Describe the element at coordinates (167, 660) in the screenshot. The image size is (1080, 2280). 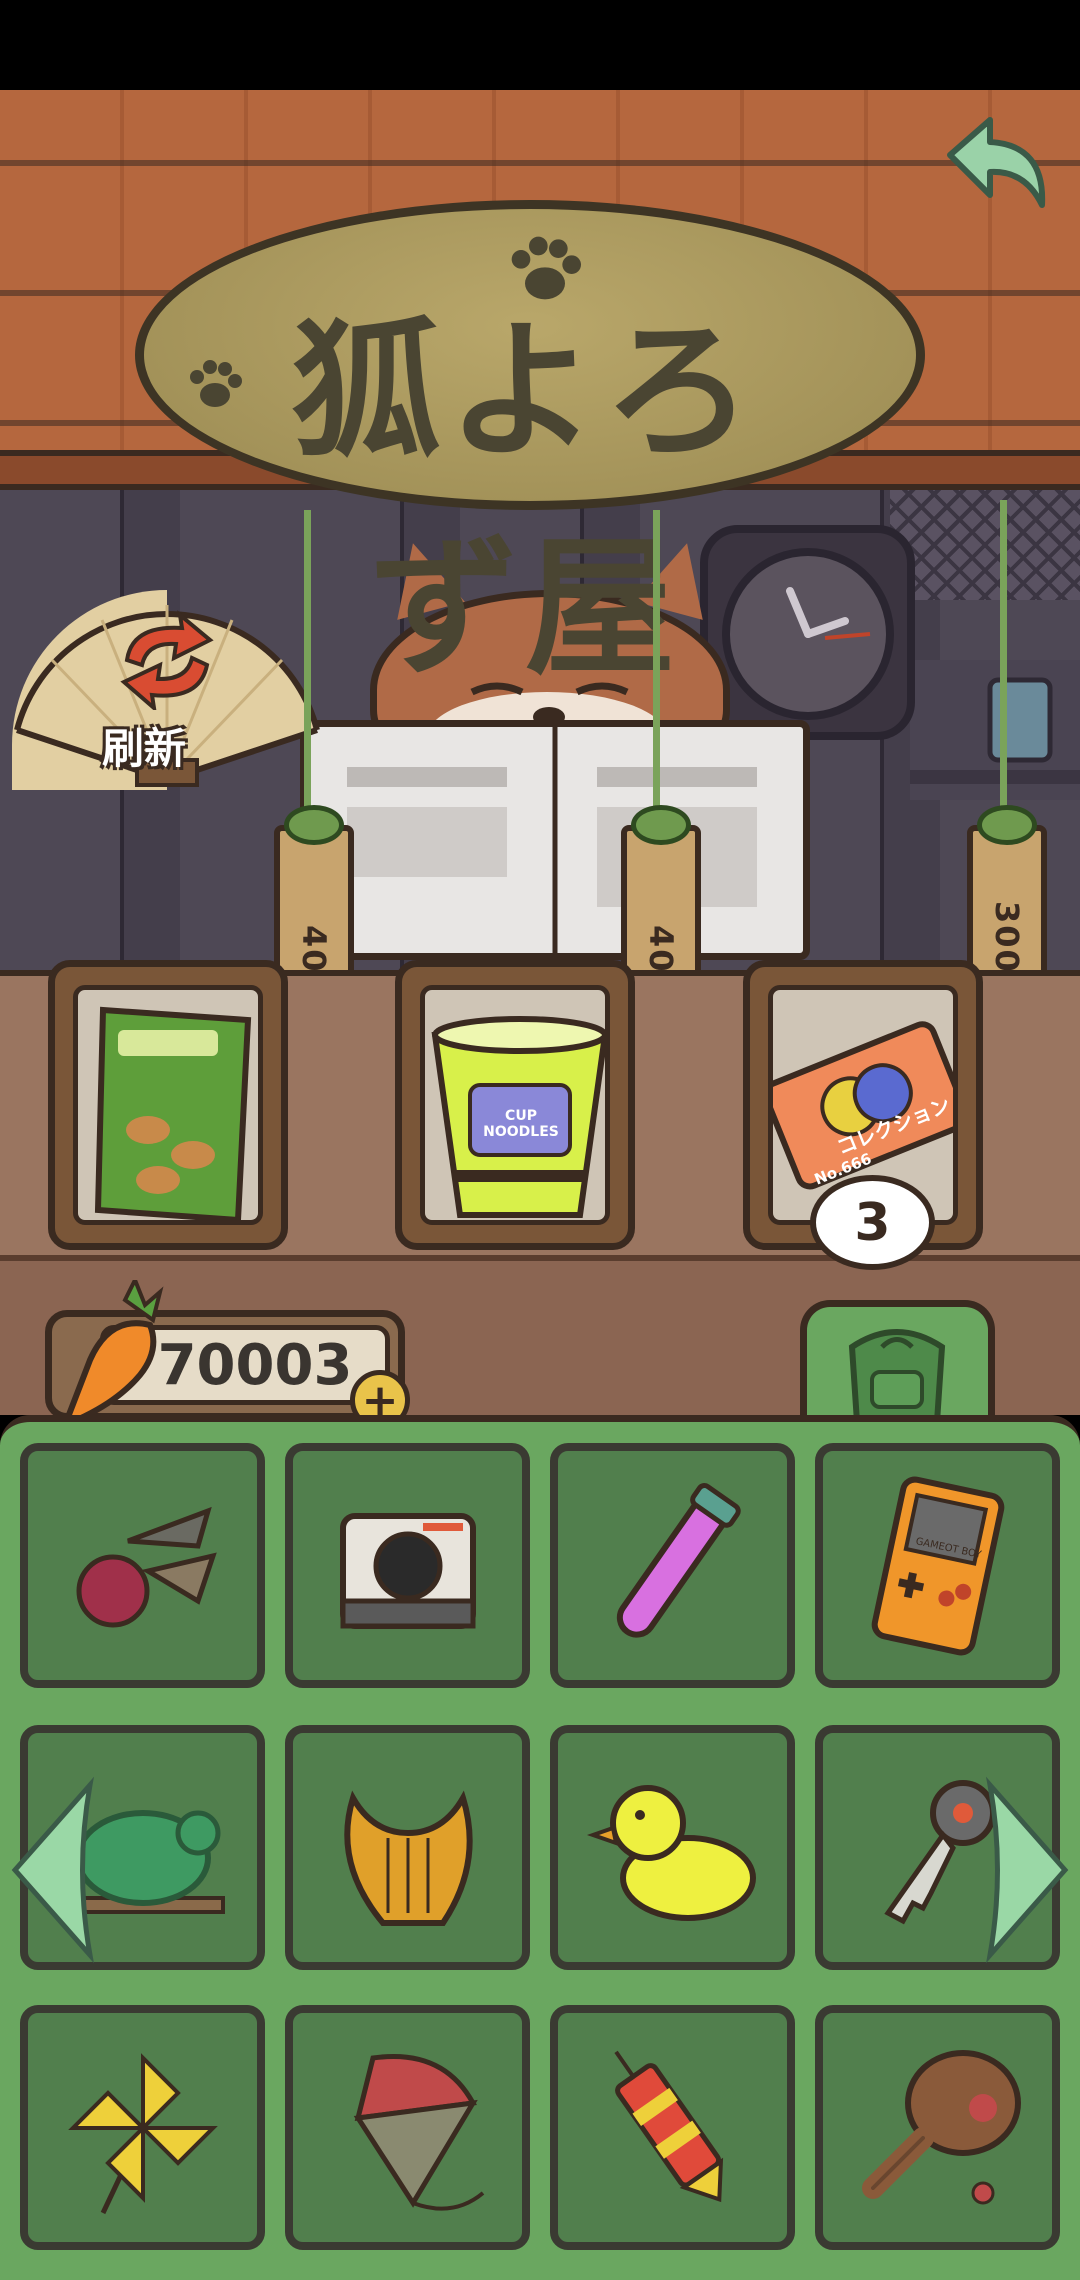
I see `refresh-arrows-icon` at that location.